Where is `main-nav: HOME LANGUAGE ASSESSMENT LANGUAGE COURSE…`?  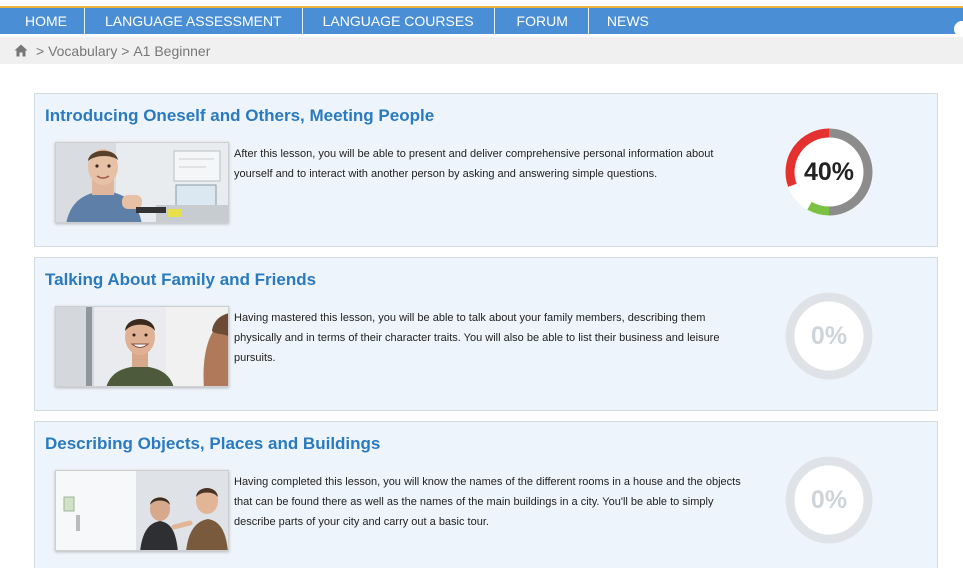 main-nav: HOME LANGUAGE ASSESSMENT LANGUAGE COURSE… is located at coordinates (481, 22).